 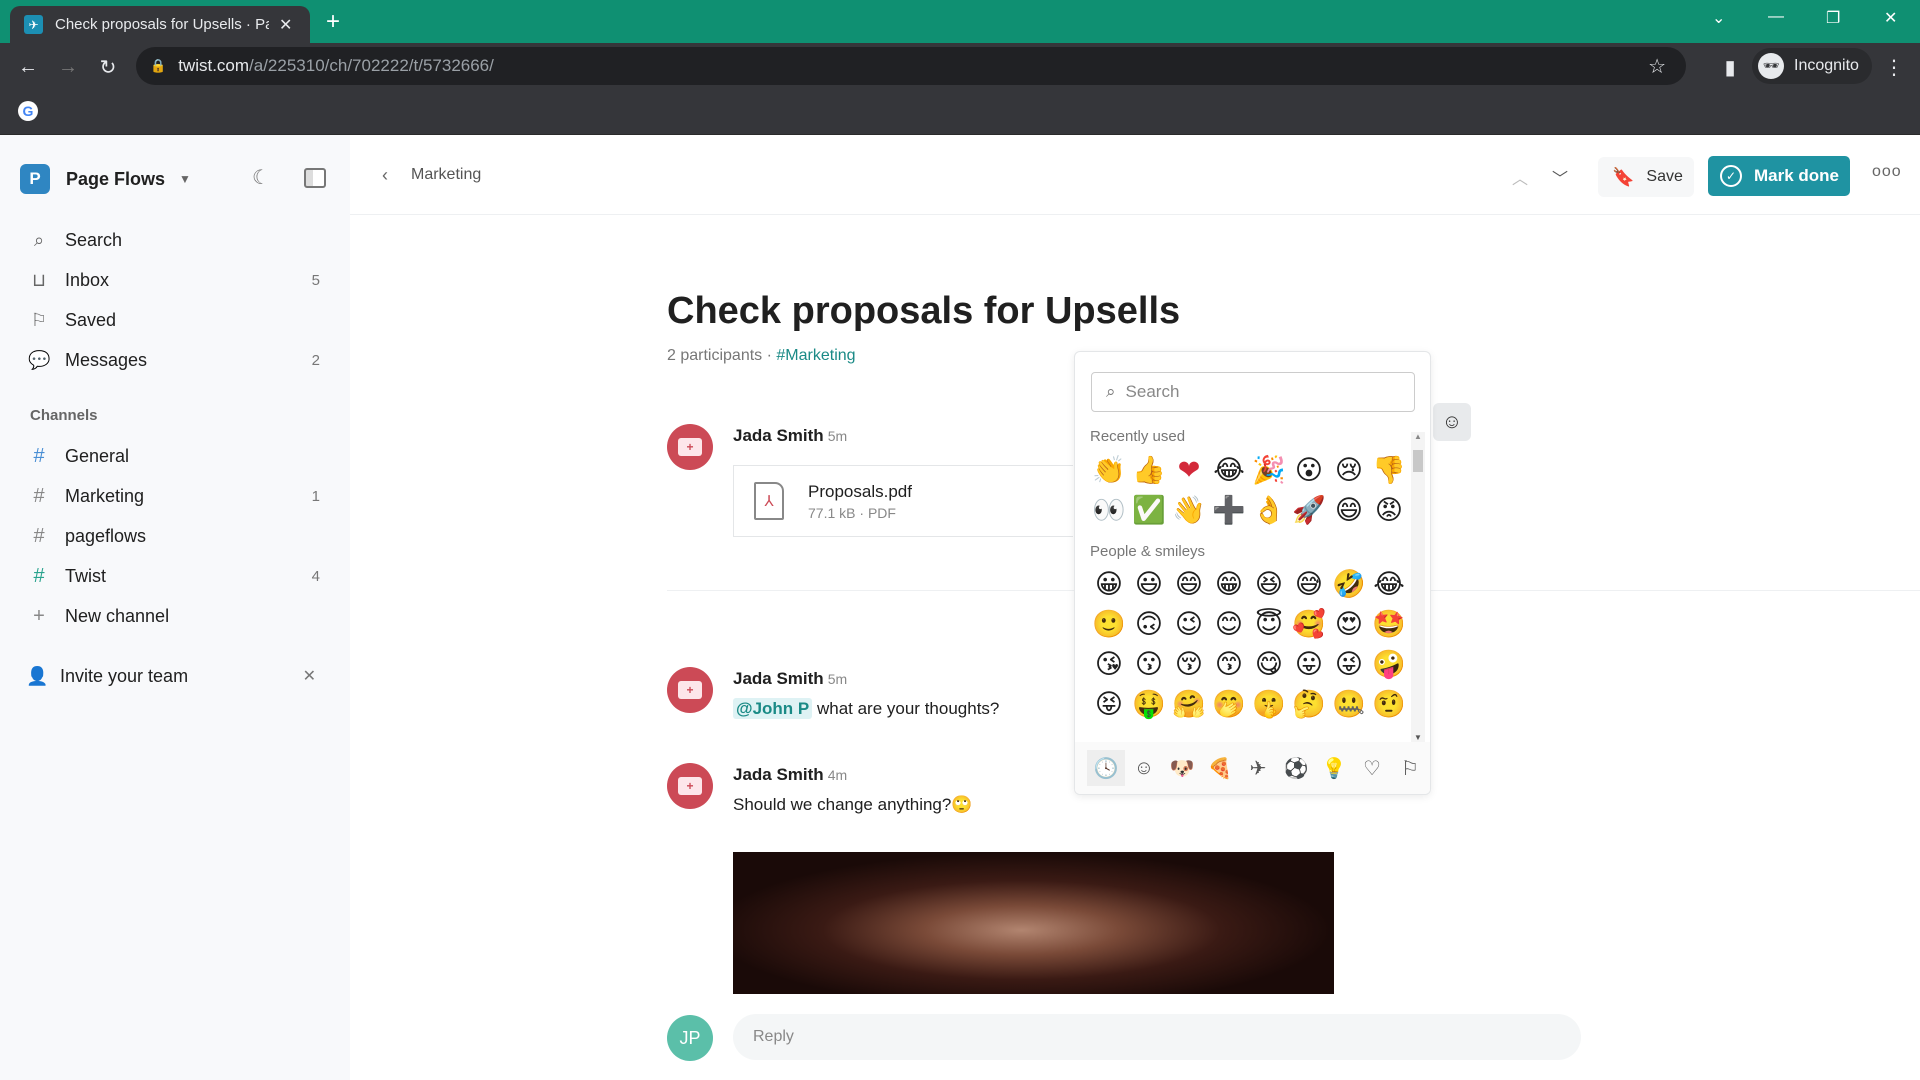 I want to click on new-channel-button: + New channel, so click(x=176, y=616).